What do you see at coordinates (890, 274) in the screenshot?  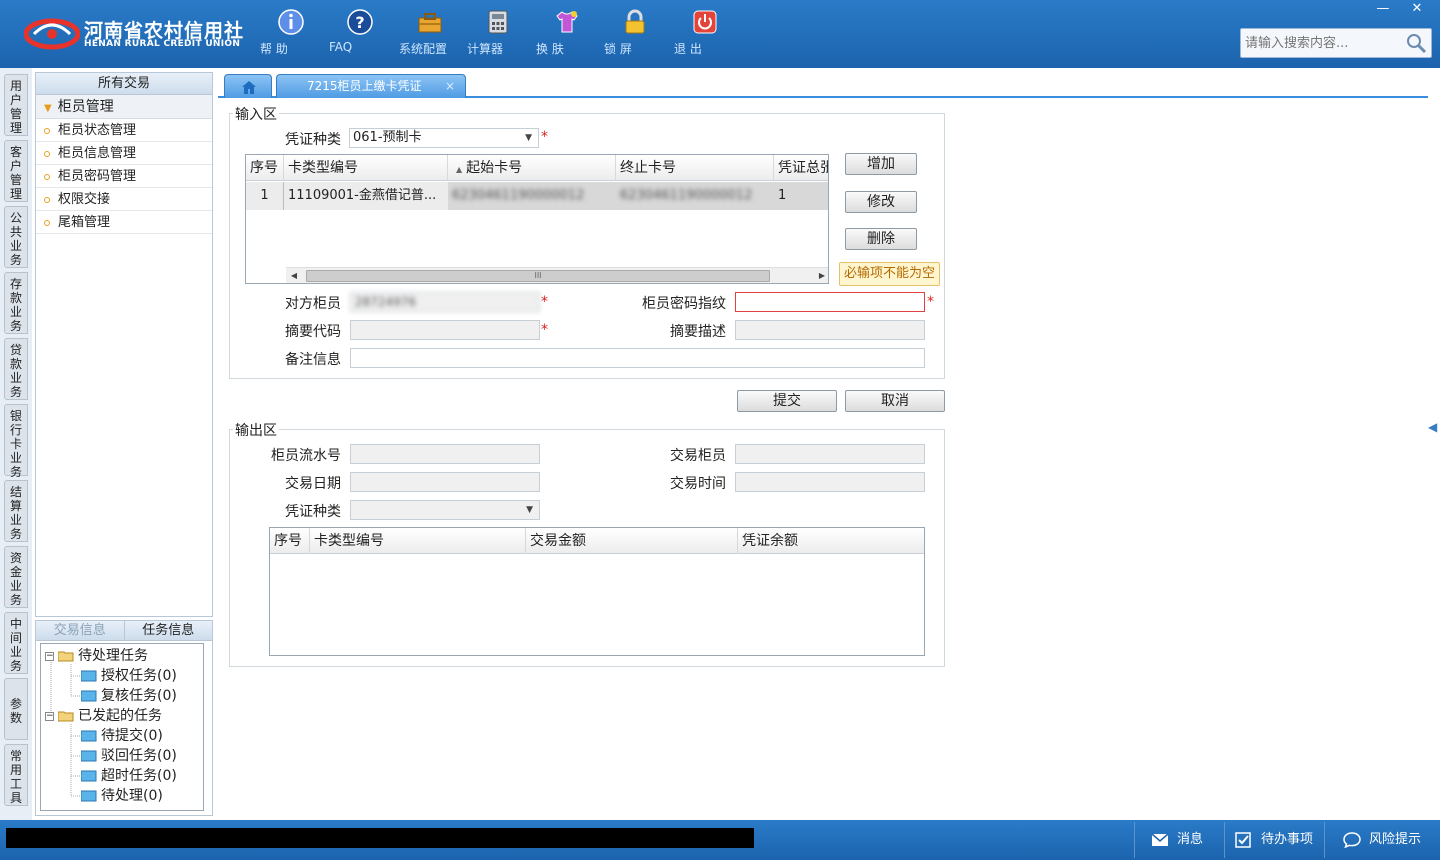 I see `validation-tooltip: 必输项不能为空` at bounding box center [890, 274].